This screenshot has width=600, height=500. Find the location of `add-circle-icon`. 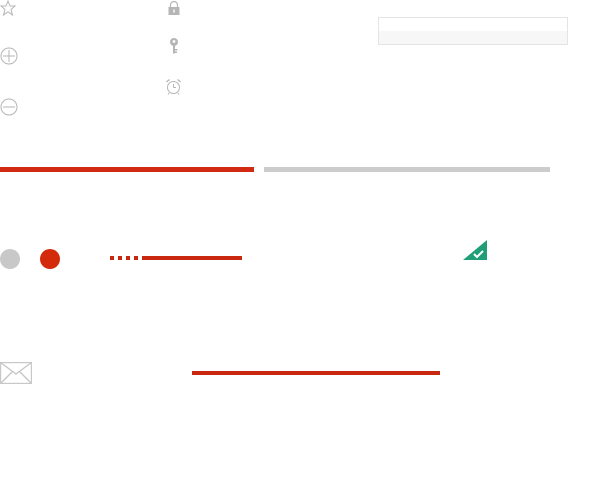

add-circle-icon is located at coordinates (9, 56).